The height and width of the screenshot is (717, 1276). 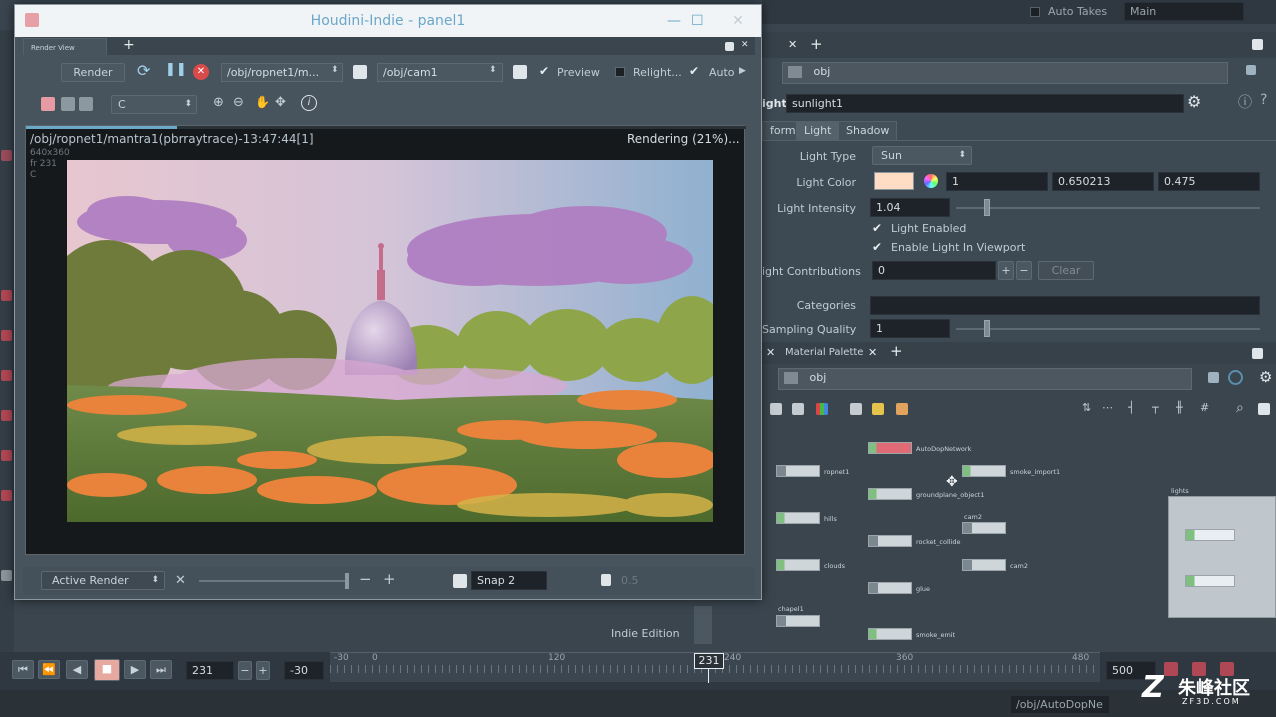 What do you see at coordinates (798, 409) in the screenshot?
I see `tree-mode-icon` at bounding box center [798, 409].